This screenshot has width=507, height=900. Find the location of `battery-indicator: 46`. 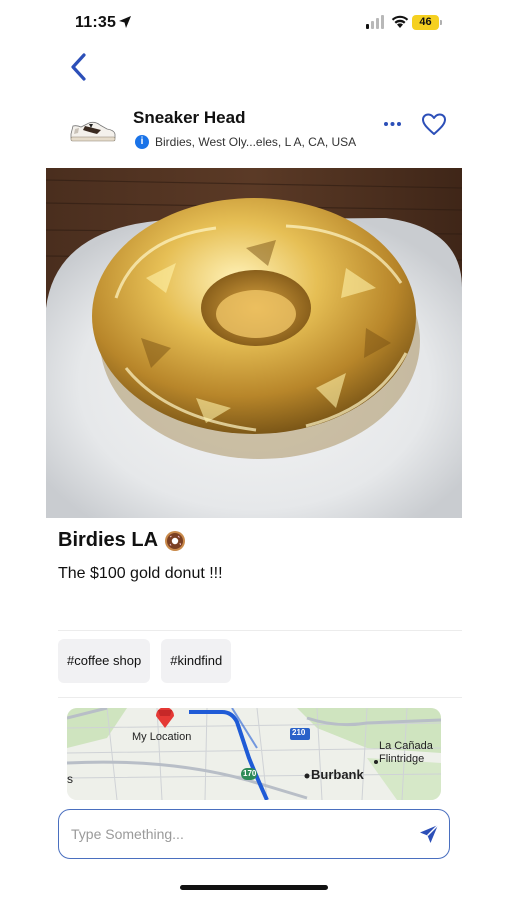

battery-indicator: 46 is located at coordinates (425, 22).